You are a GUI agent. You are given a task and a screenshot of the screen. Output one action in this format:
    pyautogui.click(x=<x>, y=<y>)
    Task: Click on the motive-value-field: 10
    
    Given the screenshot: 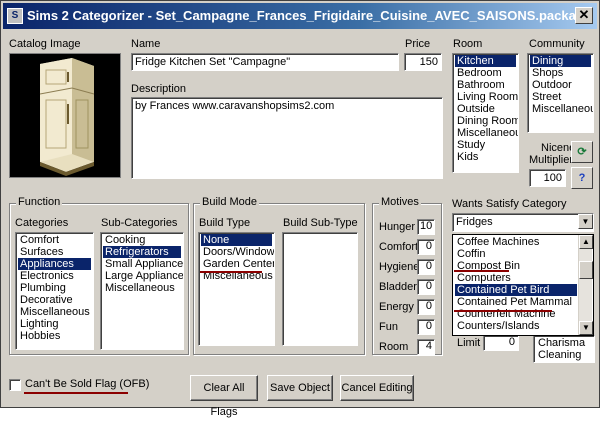 What is the action you would take?
    pyautogui.click(x=426, y=227)
    